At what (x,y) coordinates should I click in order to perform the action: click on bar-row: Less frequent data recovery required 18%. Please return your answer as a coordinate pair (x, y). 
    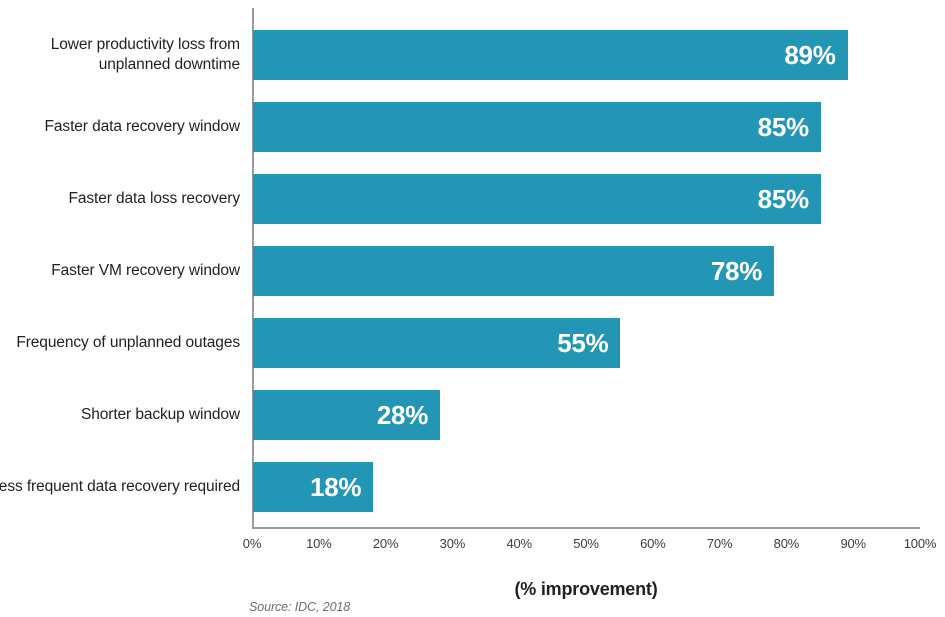
    Looking at the image, I should click on (460, 487).